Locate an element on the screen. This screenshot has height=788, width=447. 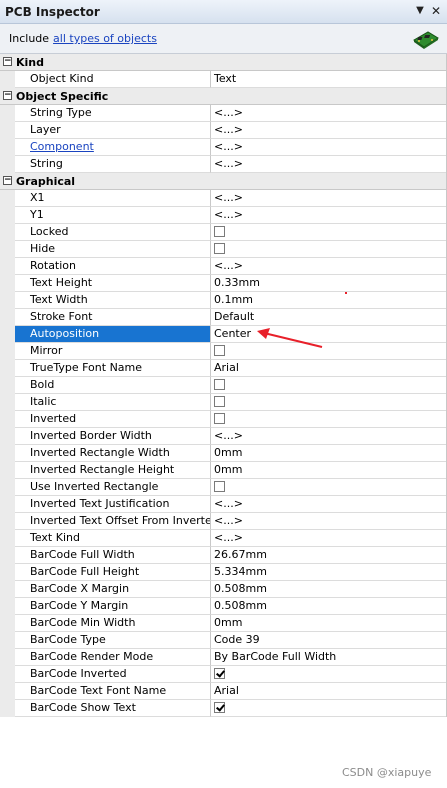
property-row-inverted: Inverted is located at coordinates (223, 419).